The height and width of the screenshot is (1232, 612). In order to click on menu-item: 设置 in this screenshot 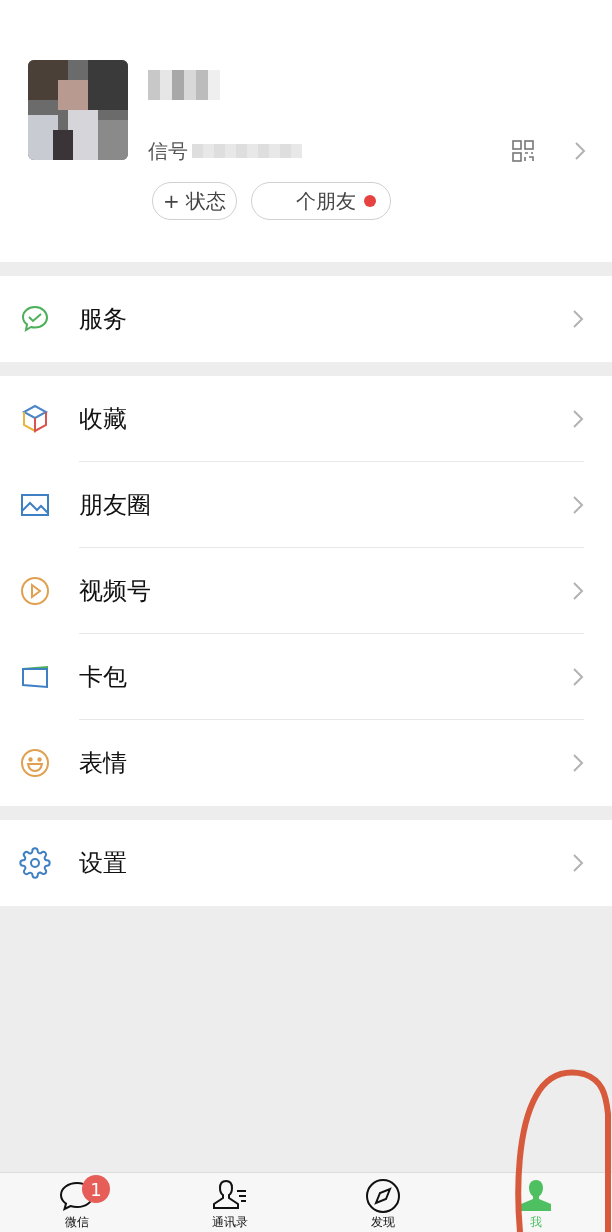, I will do `click(306, 863)`.